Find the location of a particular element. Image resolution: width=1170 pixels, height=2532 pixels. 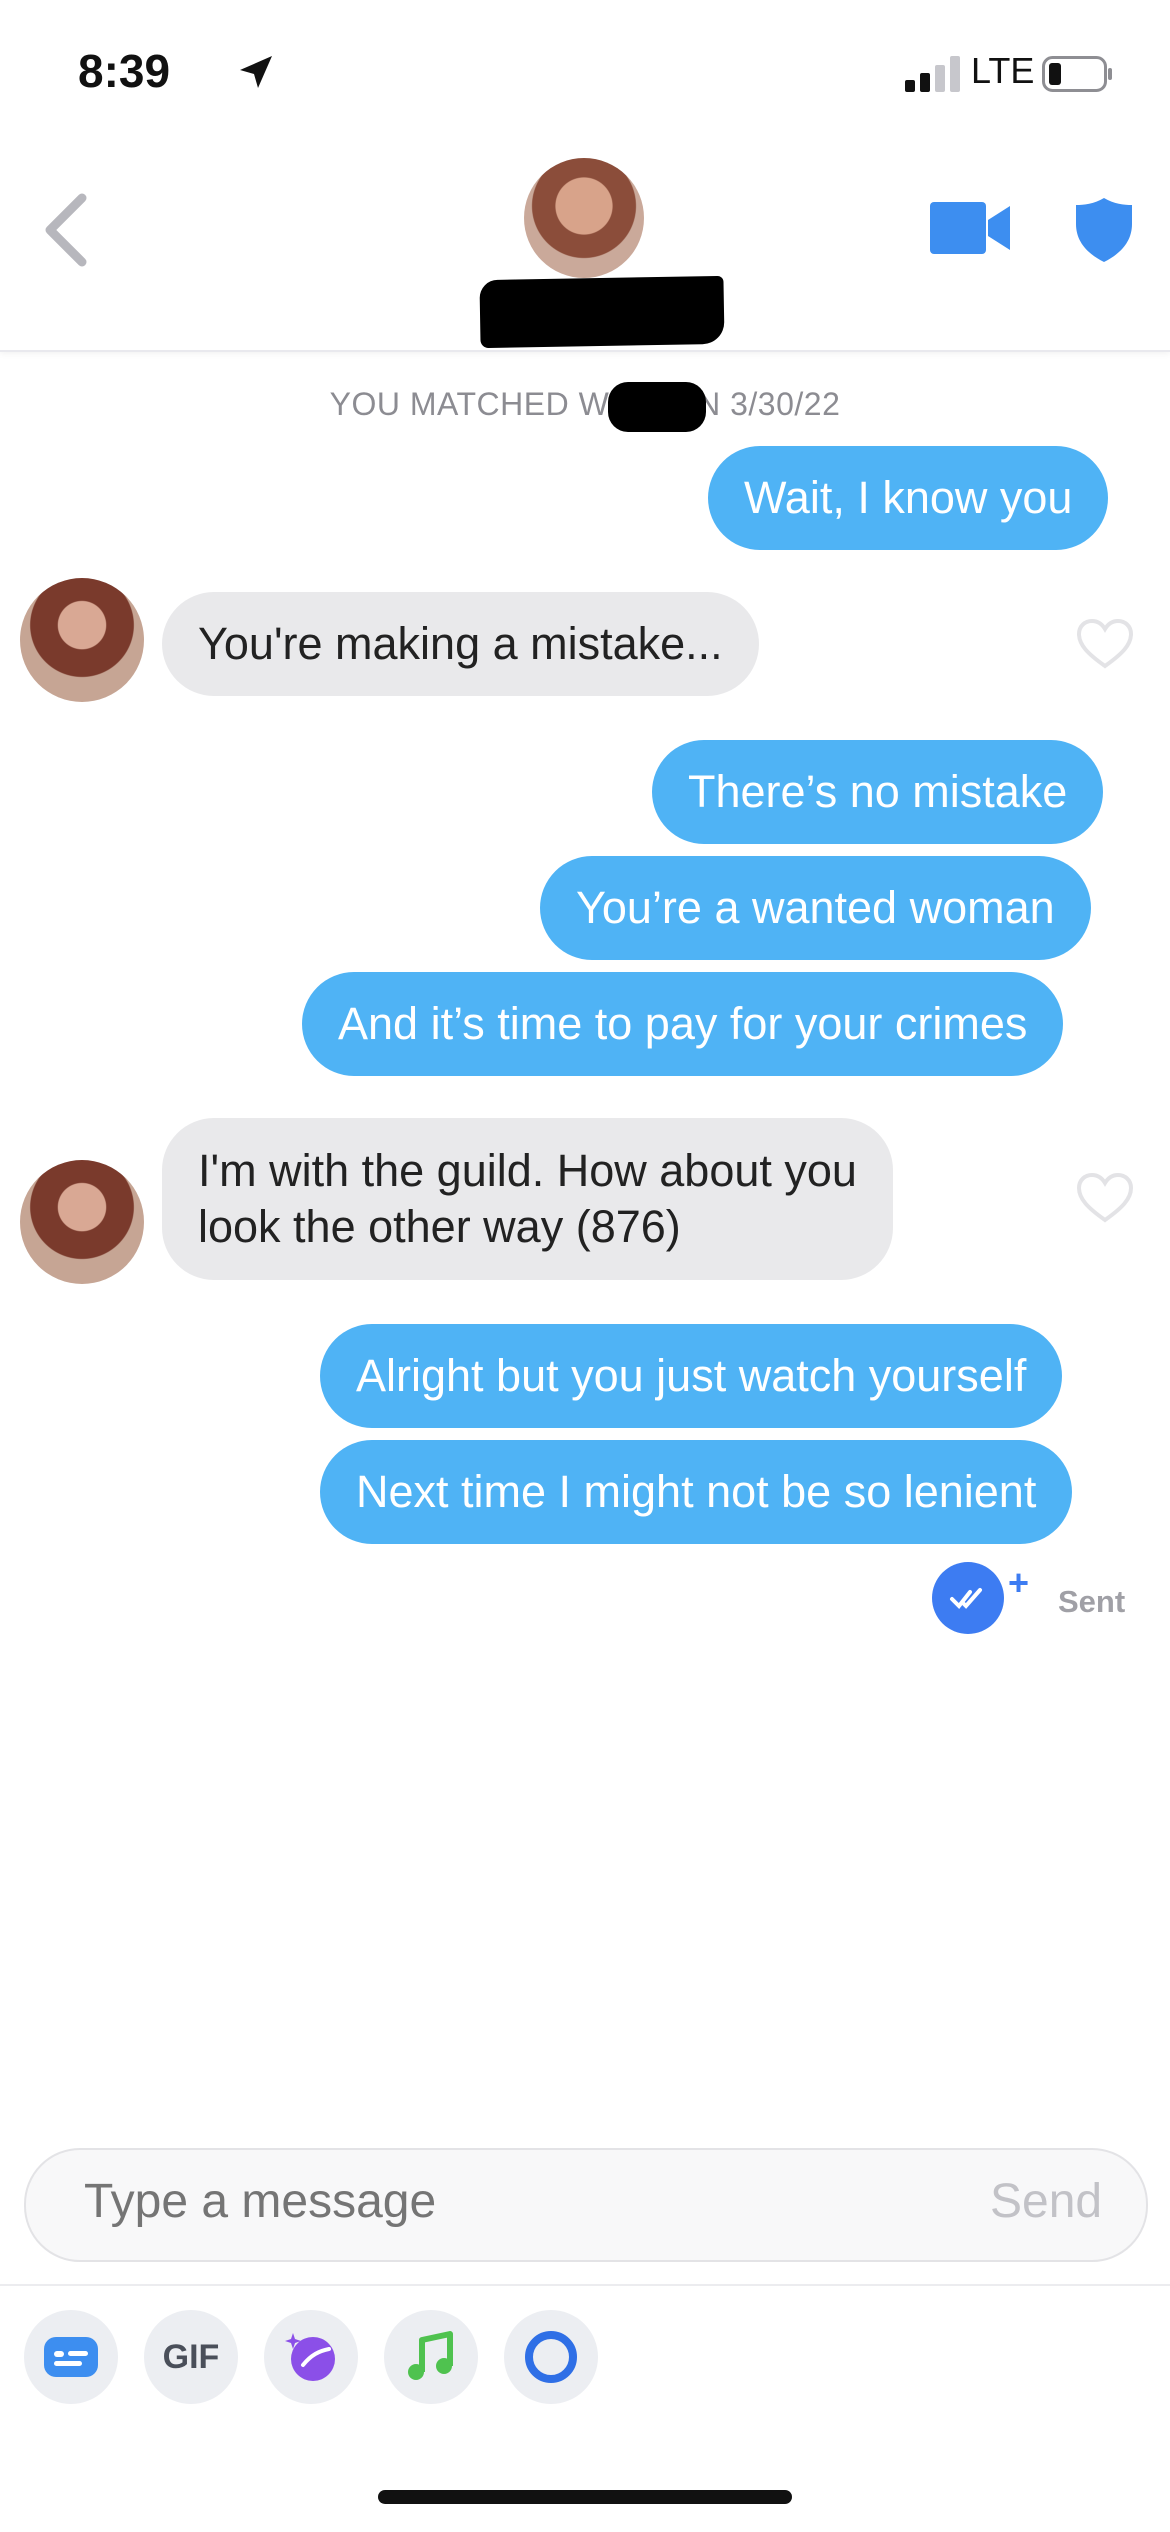

card-icon is located at coordinates (71, 2357).